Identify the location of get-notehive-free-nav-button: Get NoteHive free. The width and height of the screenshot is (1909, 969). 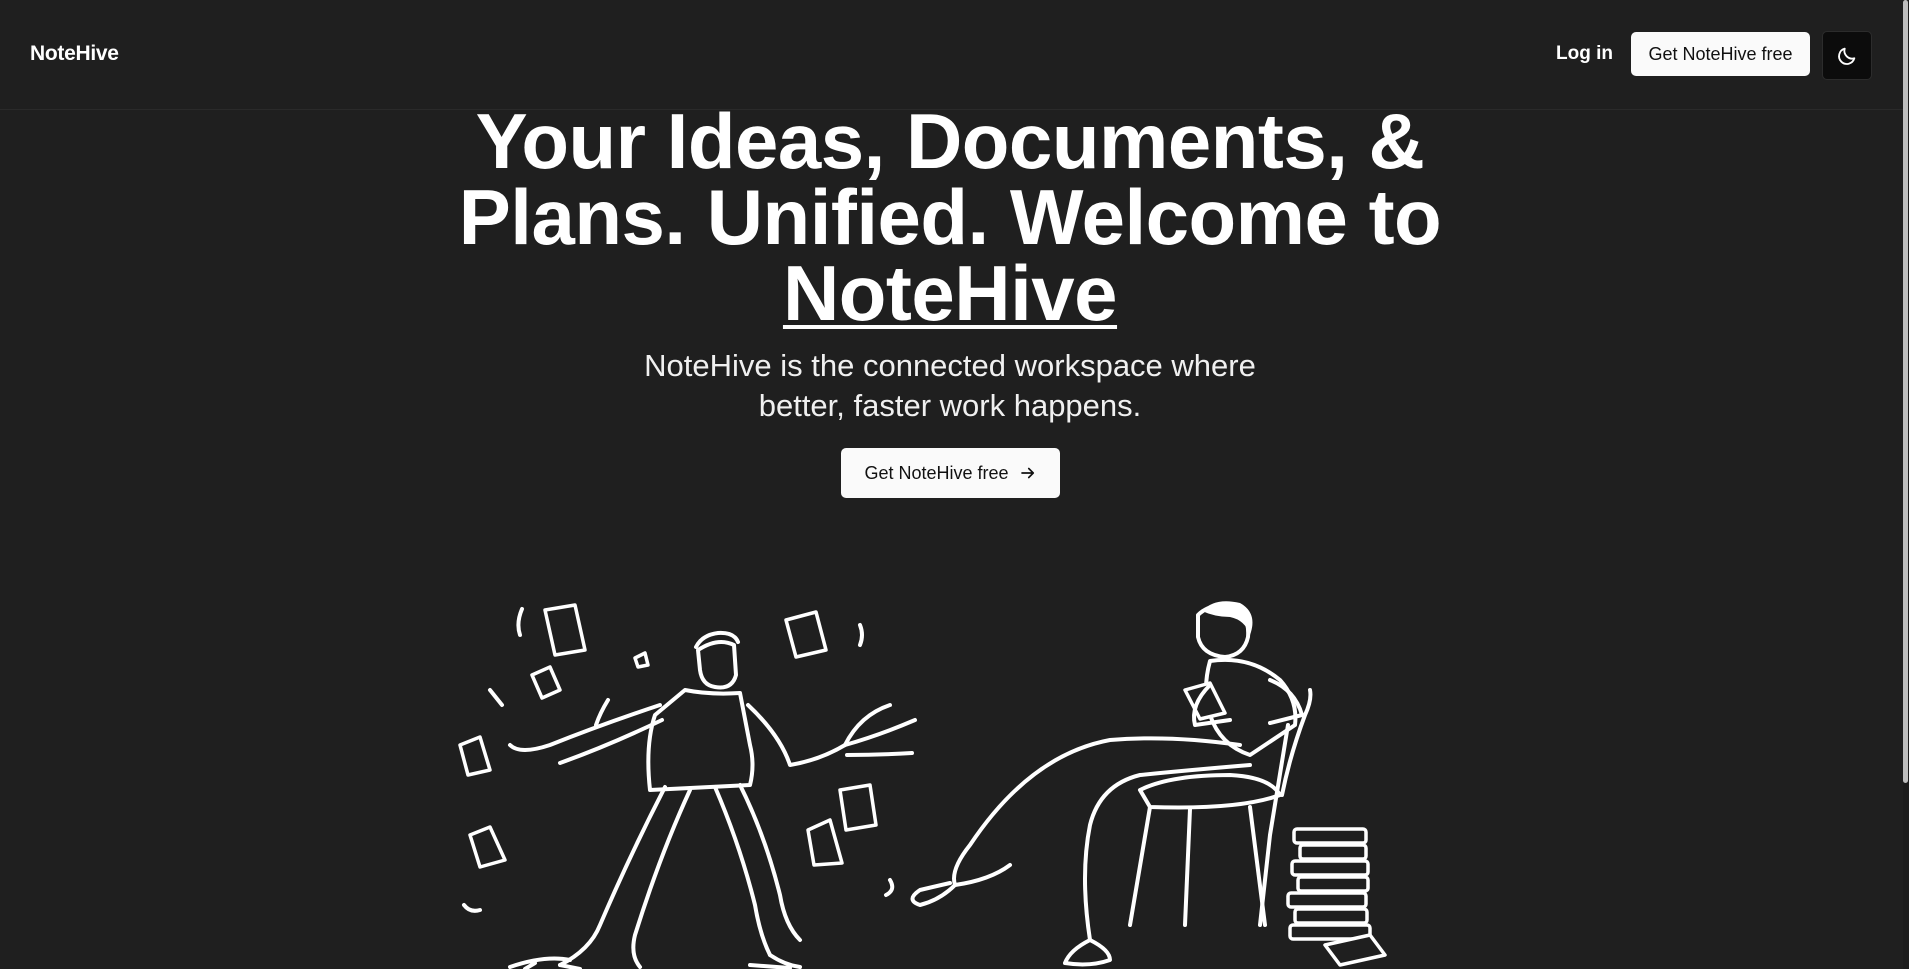
(1720, 54).